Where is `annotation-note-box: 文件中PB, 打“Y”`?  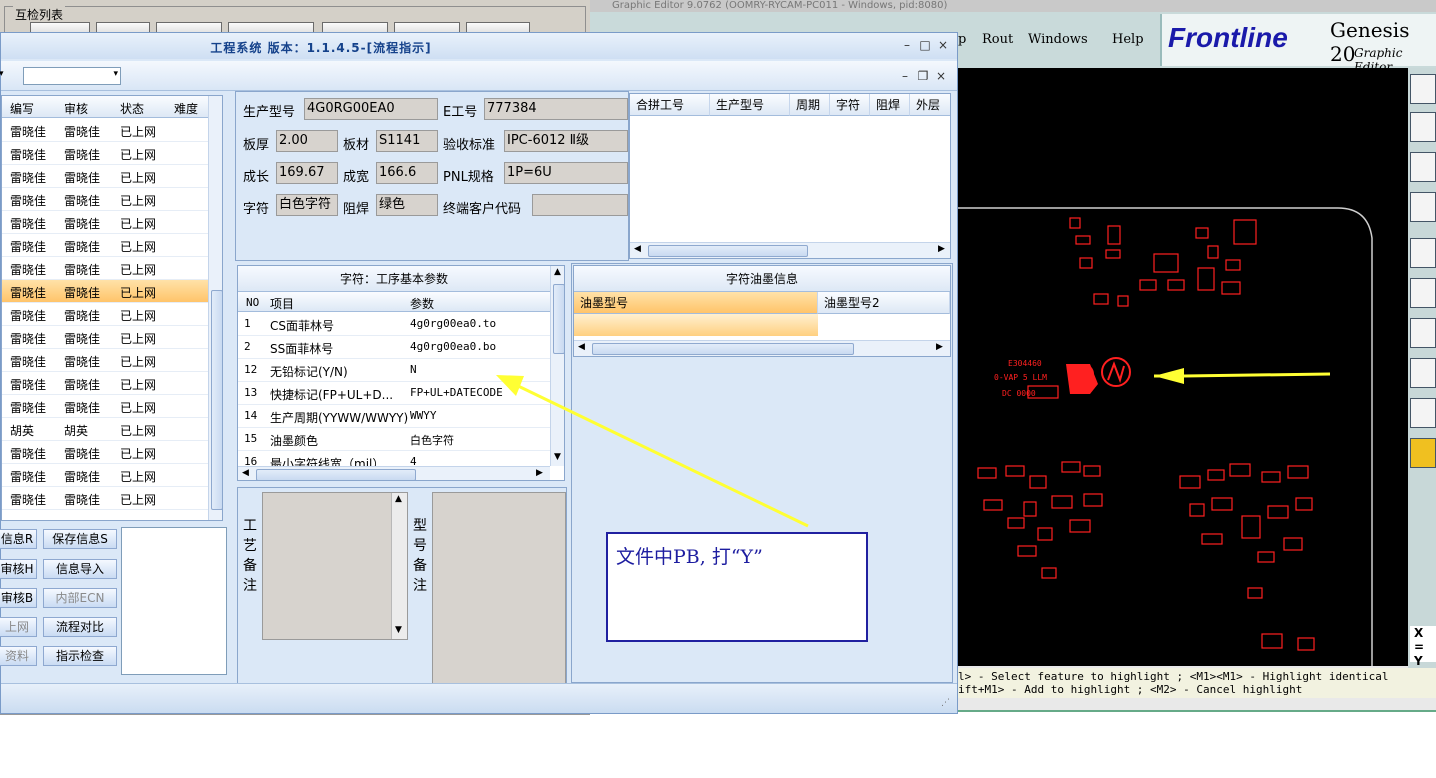 annotation-note-box: 文件中PB, 打“Y” is located at coordinates (737, 587).